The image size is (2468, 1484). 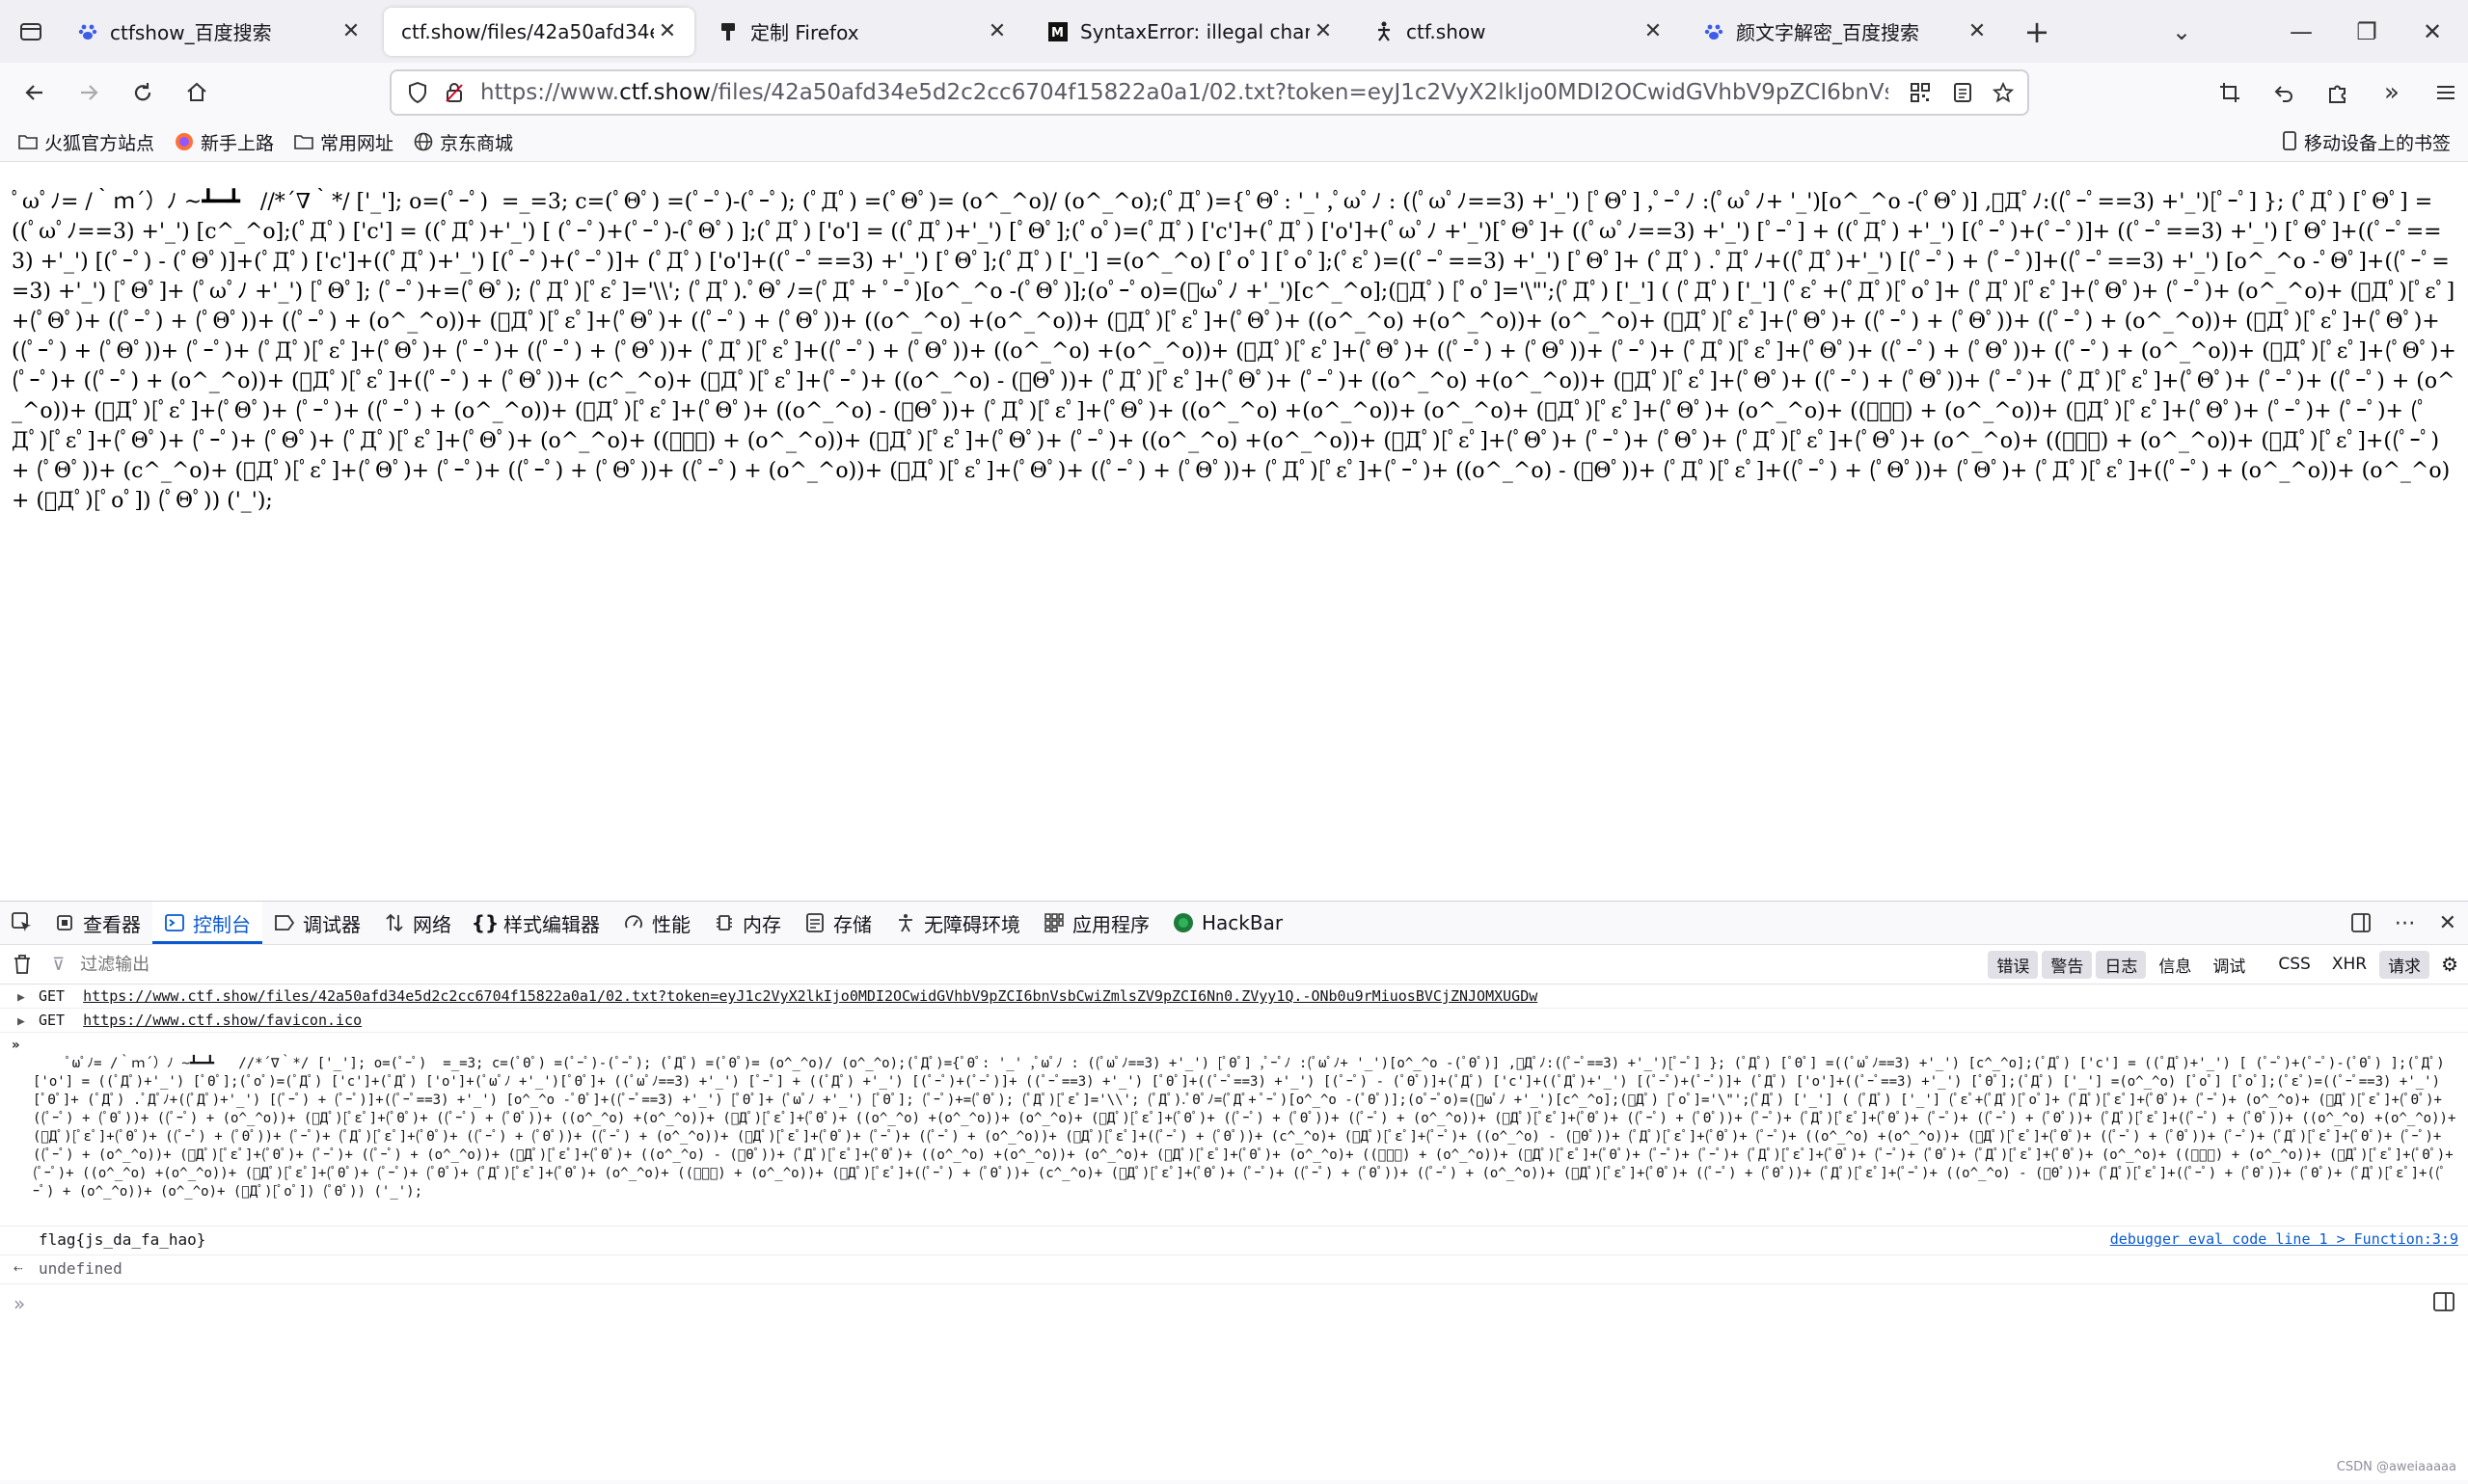 I want to click on filter-warnings-button: 警告, so click(x=2067, y=964).